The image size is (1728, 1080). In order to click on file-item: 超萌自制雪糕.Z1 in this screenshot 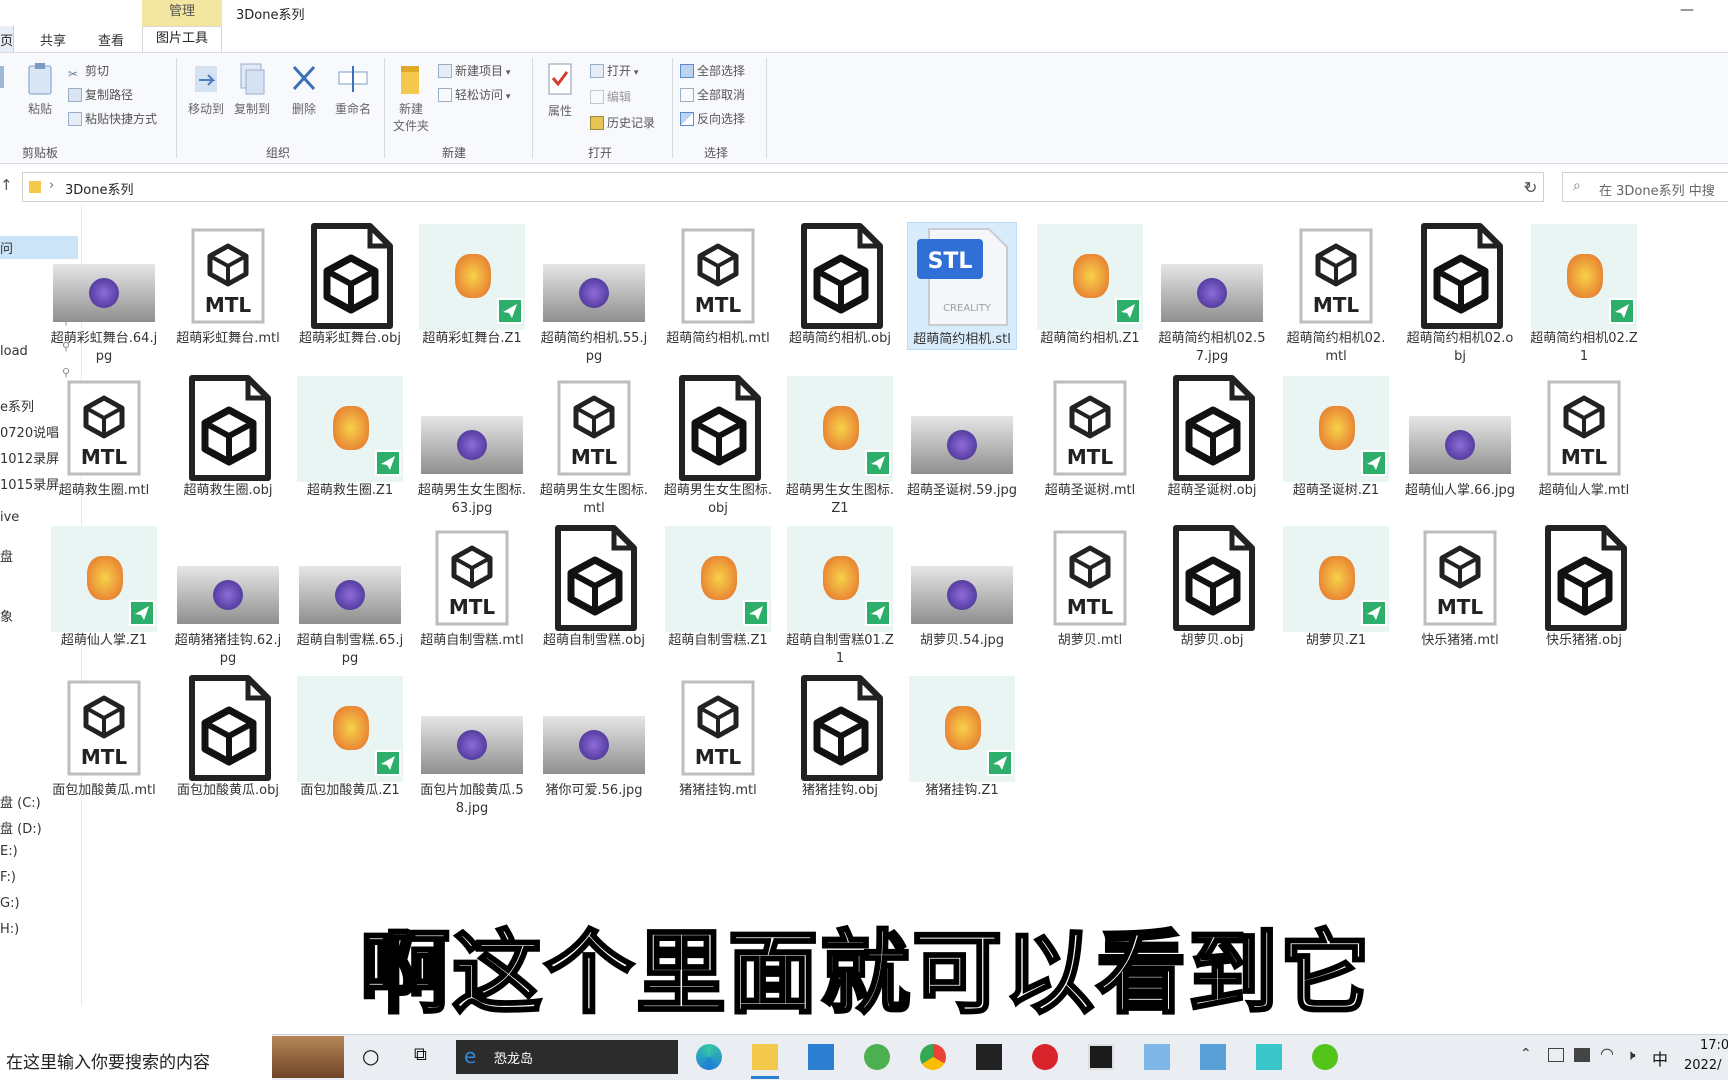, I will do `click(718, 587)`.